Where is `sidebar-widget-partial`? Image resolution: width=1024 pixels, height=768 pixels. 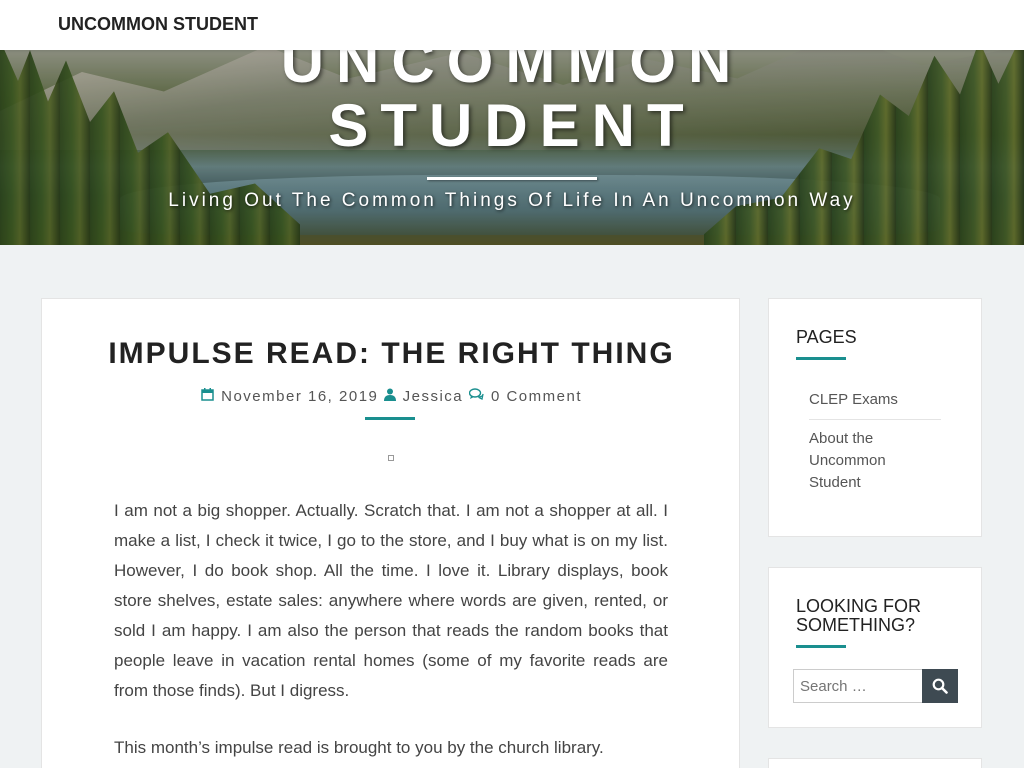
sidebar-widget-partial is located at coordinates (875, 763).